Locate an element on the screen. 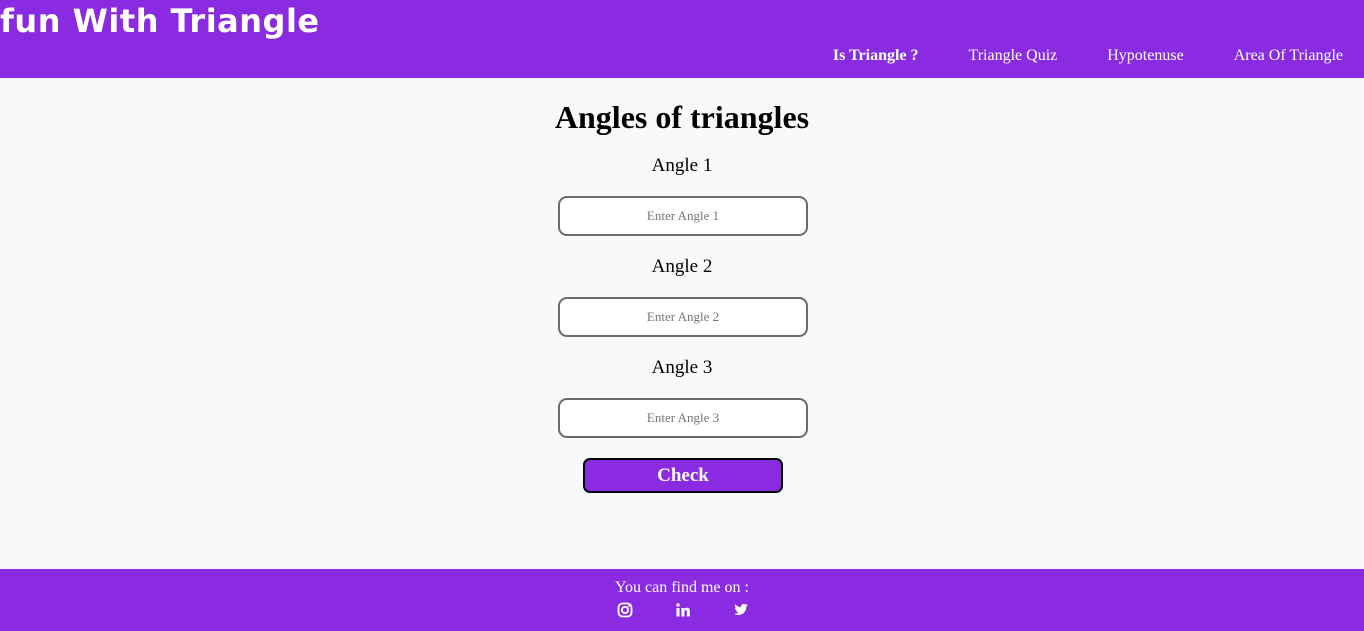 This screenshot has width=1364, height=631. angle-1-label: Angle 1 is located at coordinates (682, 165).